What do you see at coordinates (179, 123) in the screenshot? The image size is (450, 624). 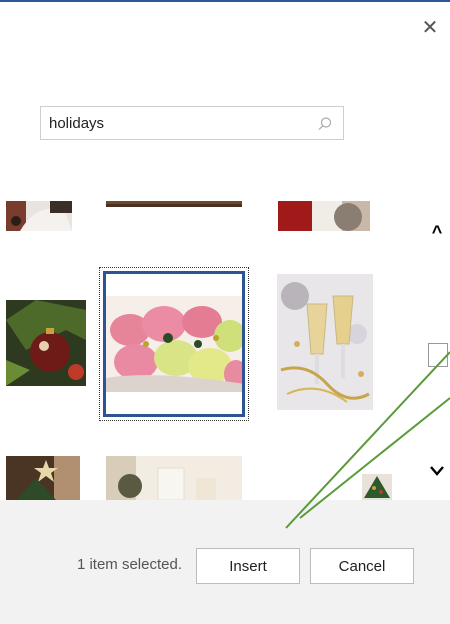 I see `search-input` at bounding box center [179, 123].